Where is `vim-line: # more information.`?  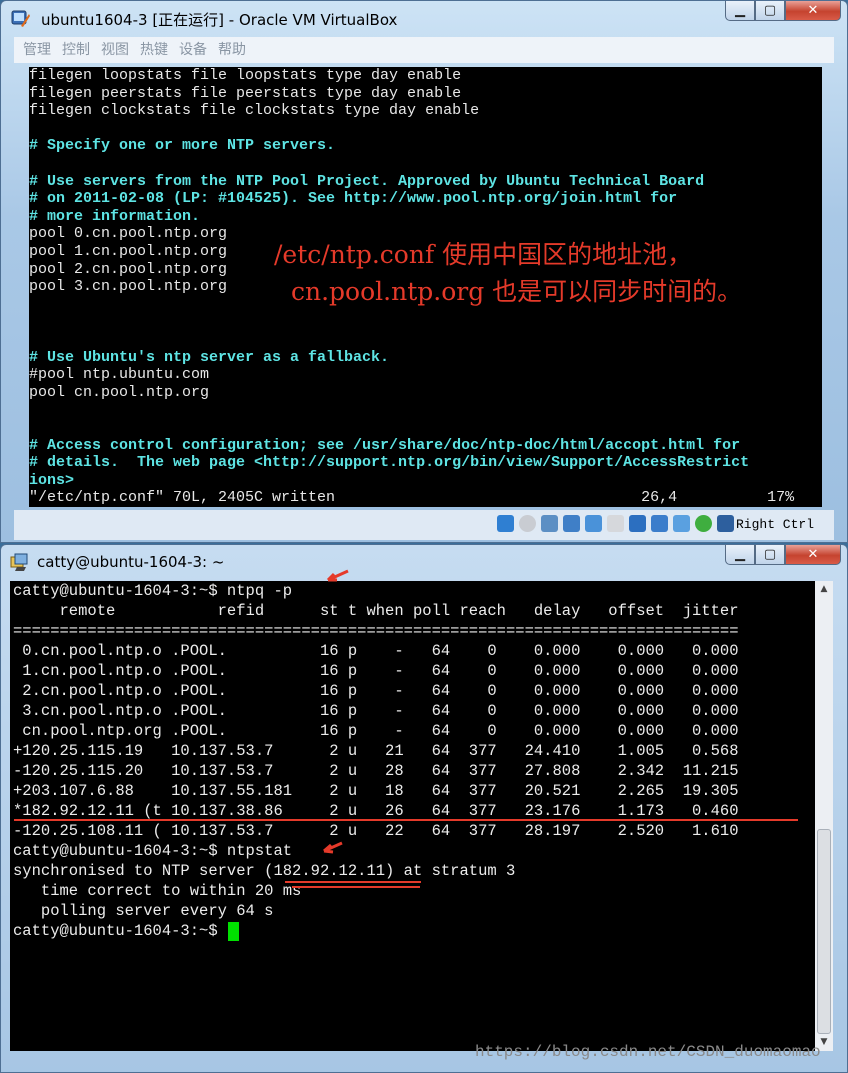 vim-line: # more information. is located at coordinates (115, 216).